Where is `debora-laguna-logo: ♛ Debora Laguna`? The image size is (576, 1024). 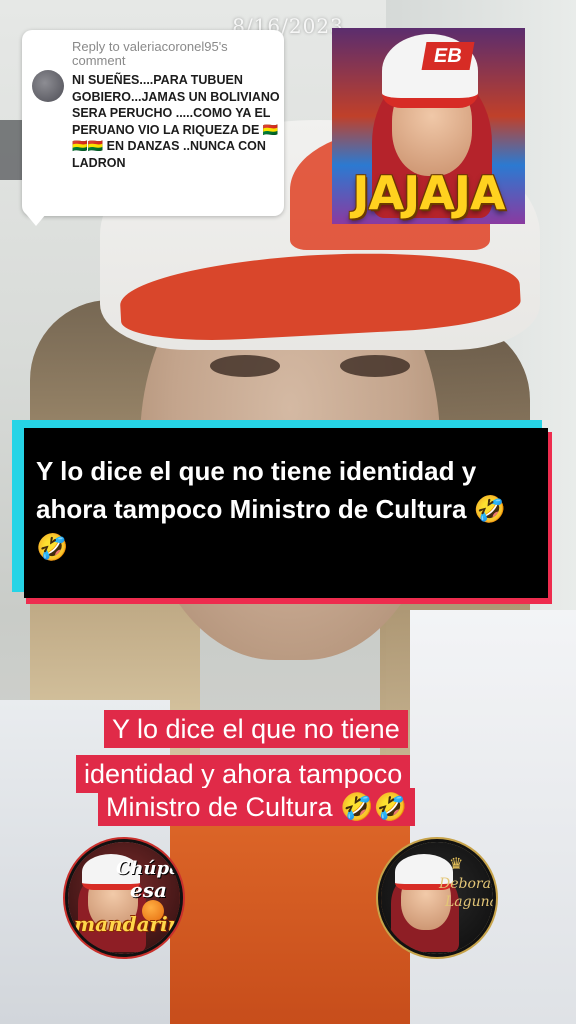 debora-laguna-logo: ♛ Debora Laguna is located at coordinates (437, 898).